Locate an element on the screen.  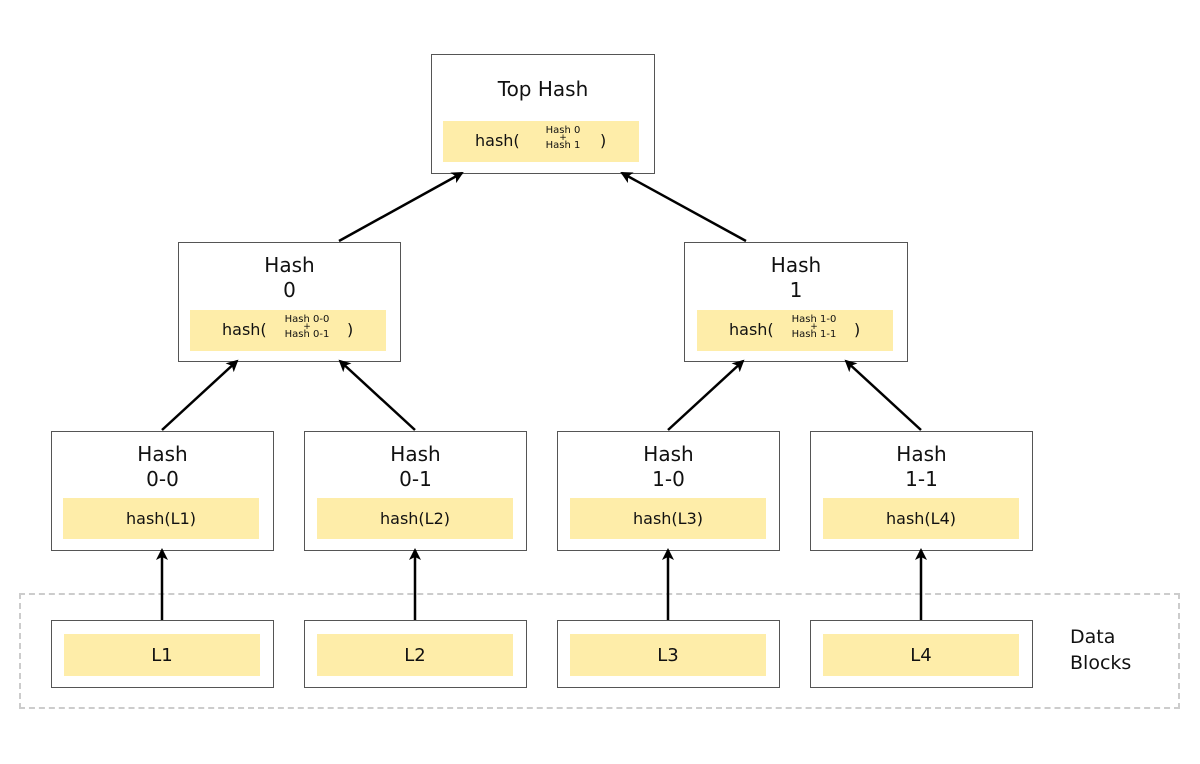
arrow-hash01-to-hash0 is located at coordinates (377, 395).